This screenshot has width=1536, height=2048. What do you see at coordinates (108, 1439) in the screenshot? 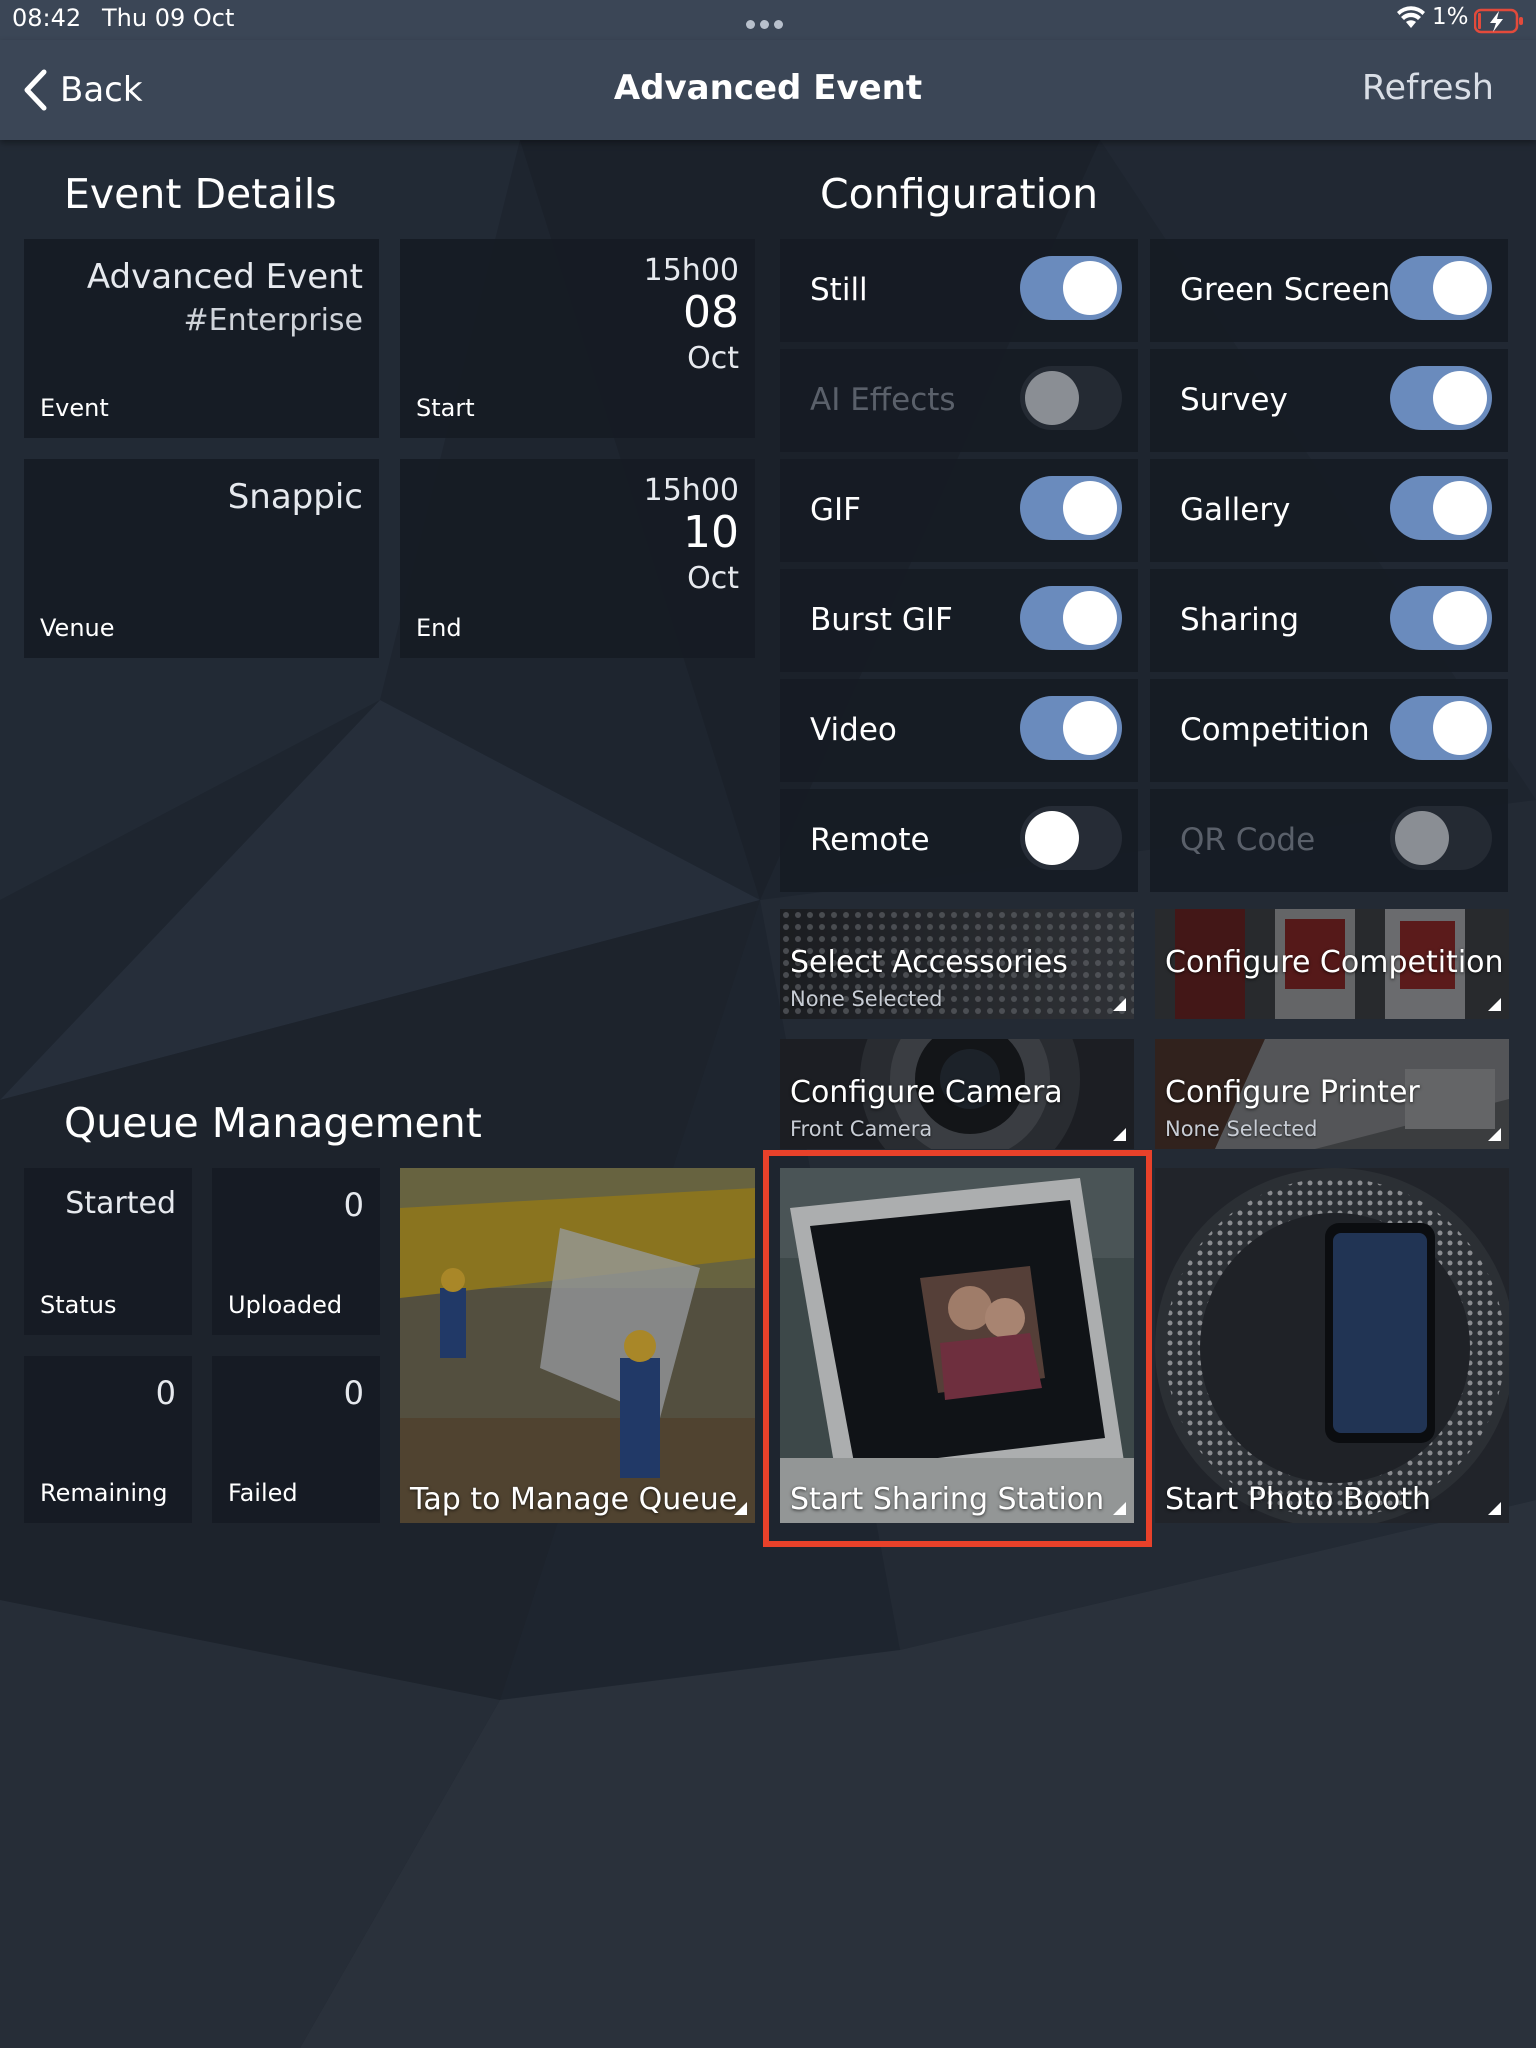
I see `queue-remaining-tile: 0 Remaining` at bounding box center [108, 1439].